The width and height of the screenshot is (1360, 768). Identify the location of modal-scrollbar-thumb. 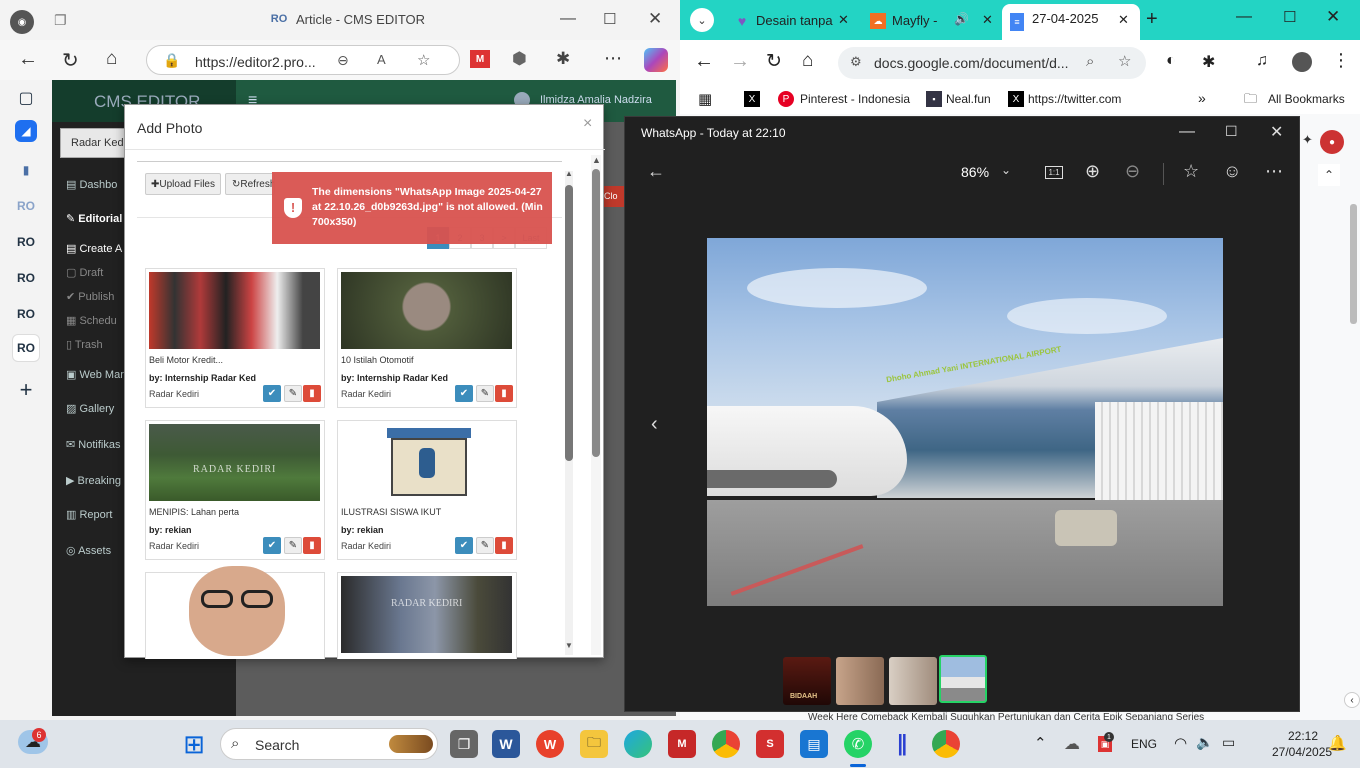
(596, 313).